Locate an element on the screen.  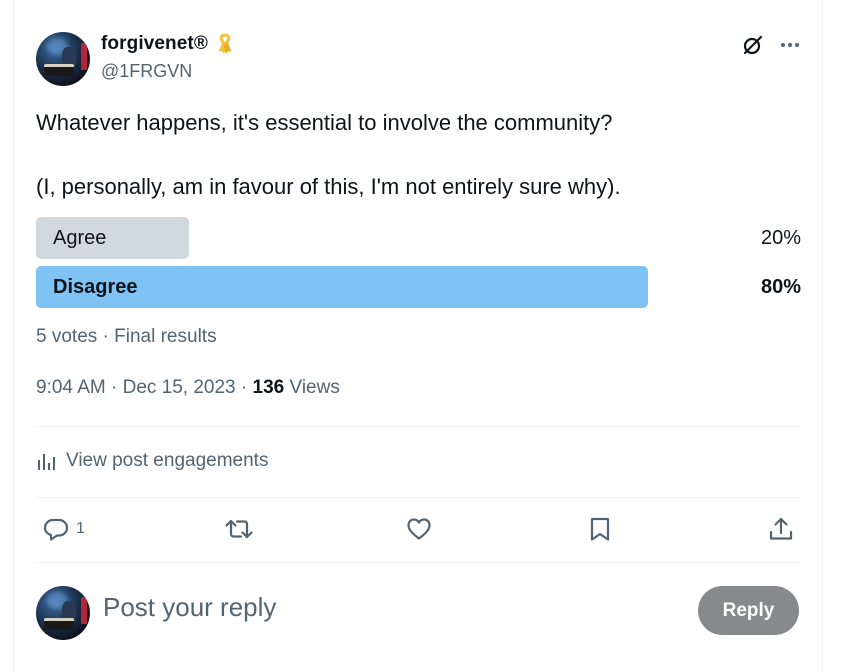
bar-chart-icon is located at coordinates (46, 462).